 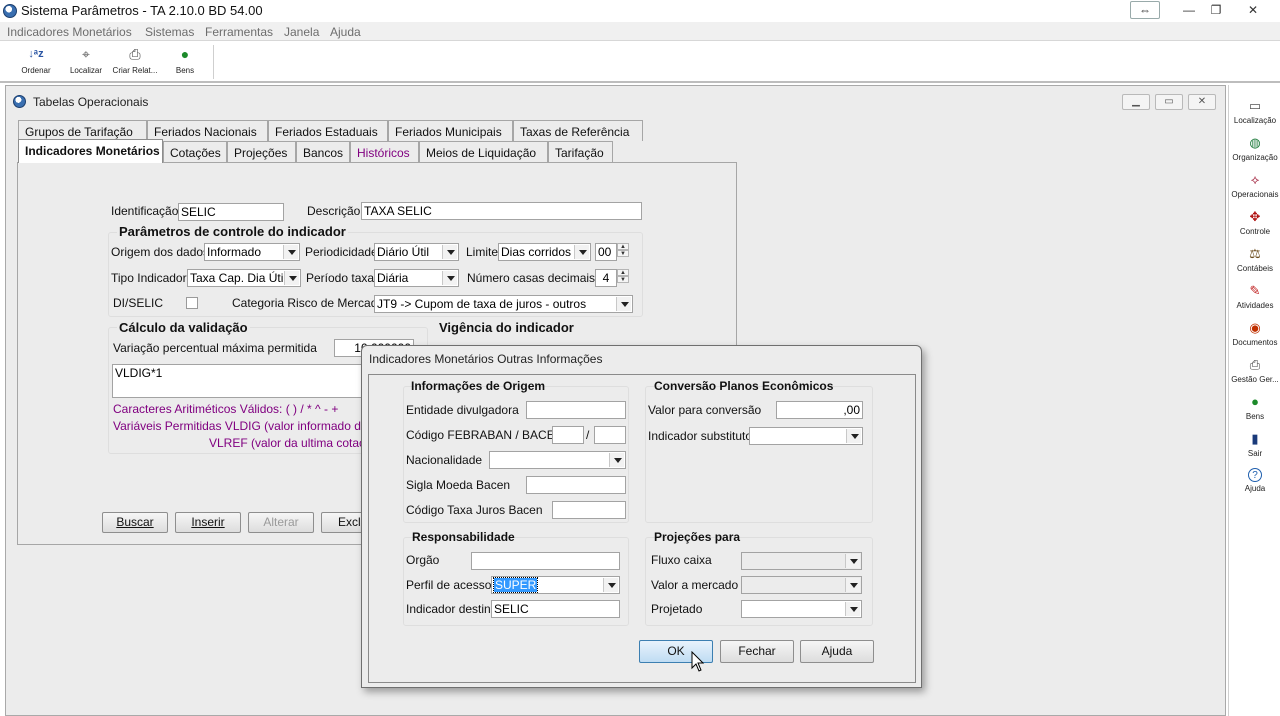 What do you see at coordinates (1254, 480) in the screenshot?
I see `sidebar-item-ajuda: ? Ajuda` at bounding box center [1254, 480].